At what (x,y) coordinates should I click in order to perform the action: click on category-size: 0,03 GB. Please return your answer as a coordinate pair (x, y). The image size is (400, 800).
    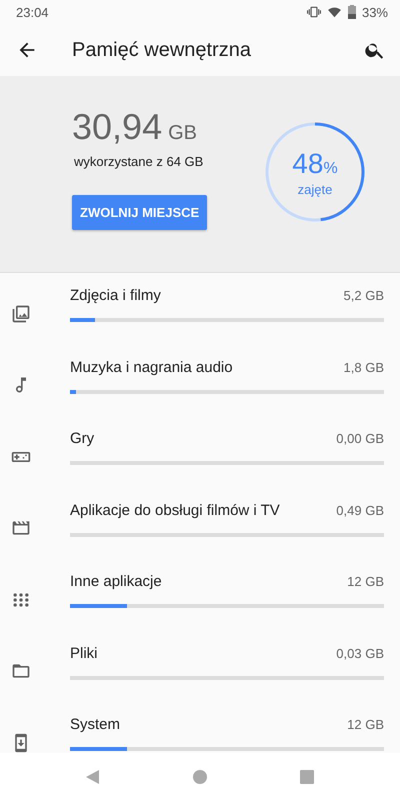
    Looking at the image, I should click on (360, 653).